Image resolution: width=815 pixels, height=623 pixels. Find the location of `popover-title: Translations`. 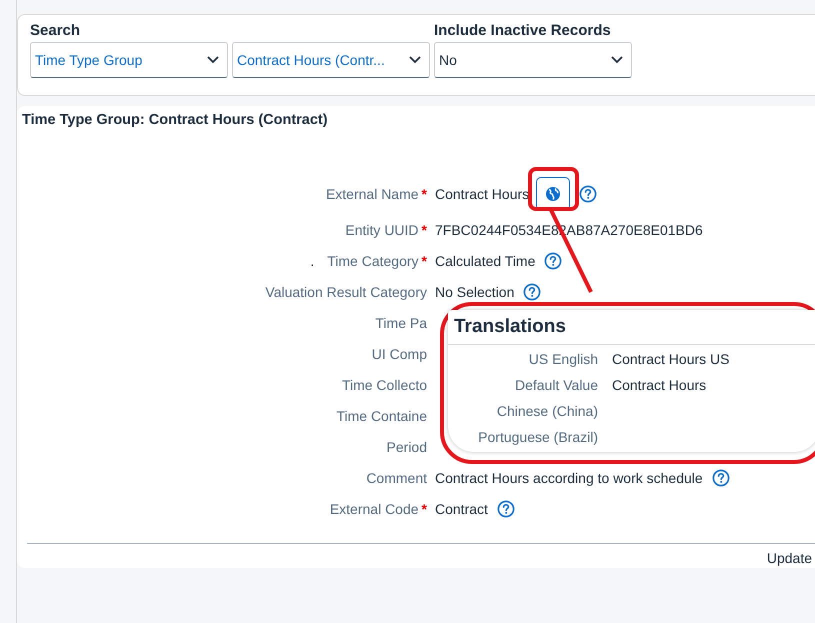

popover-title: Translations is located at coordinates (631, 327).